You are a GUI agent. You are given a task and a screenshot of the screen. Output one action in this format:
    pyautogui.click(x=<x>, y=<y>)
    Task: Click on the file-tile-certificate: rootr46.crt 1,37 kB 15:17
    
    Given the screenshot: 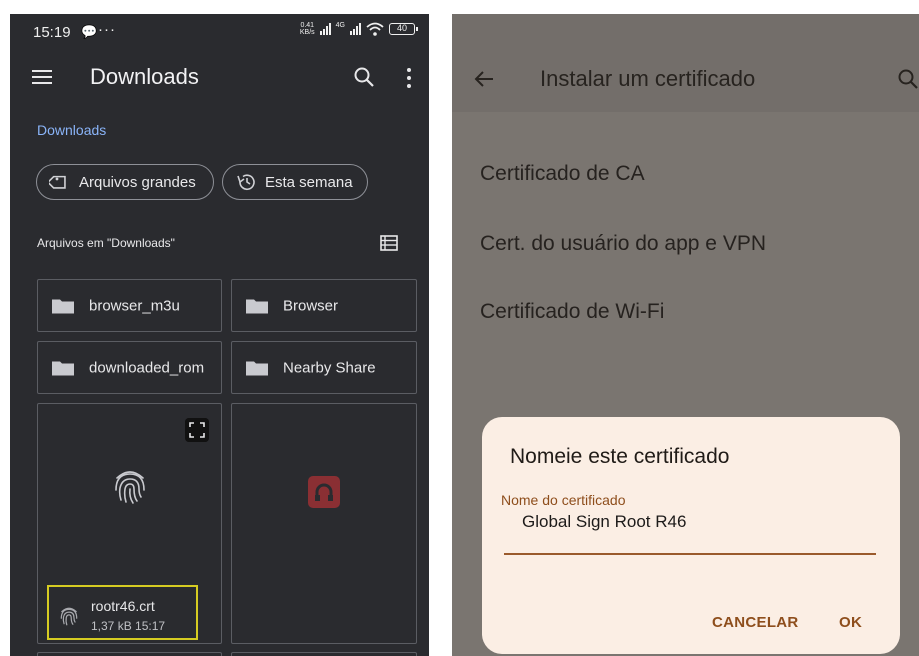 What is the action you would take?
    pyautogui.click(x=129, y=523)
    